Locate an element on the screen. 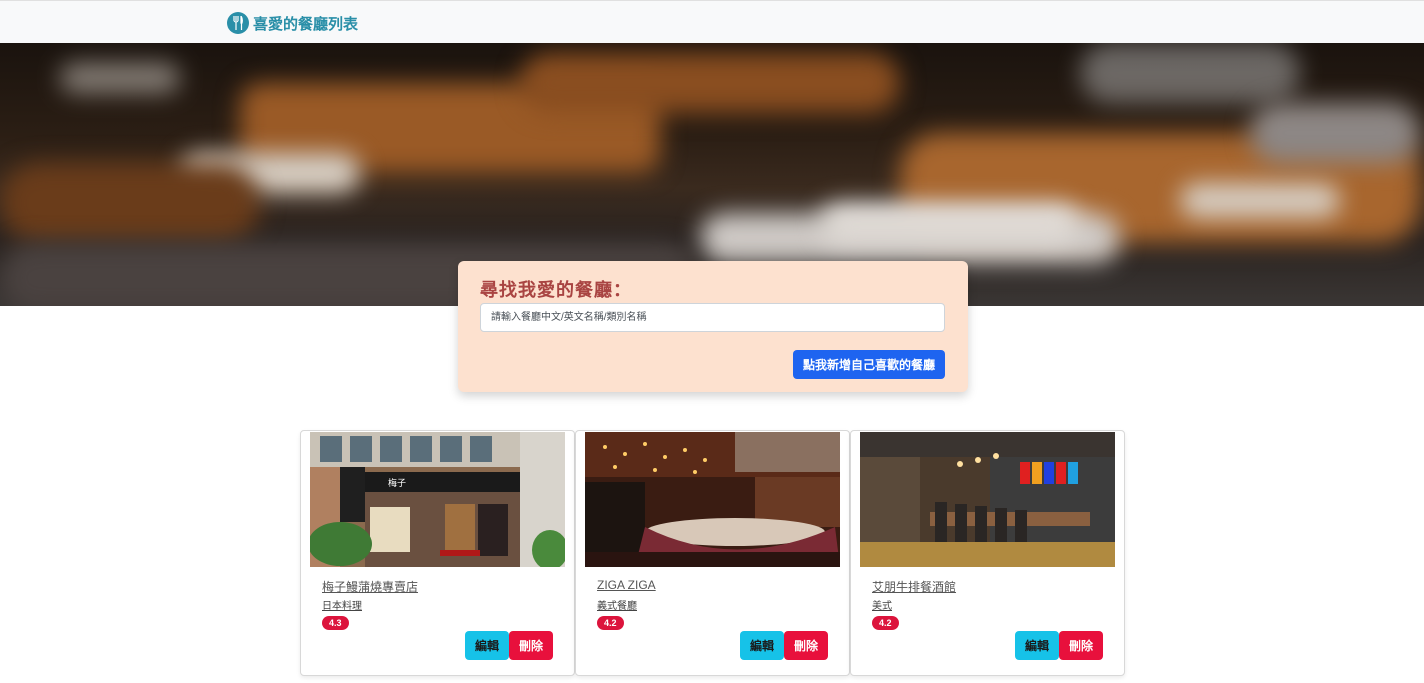  restaurant-name: ZIGA ZIGA is located at coordinates (626, 585).